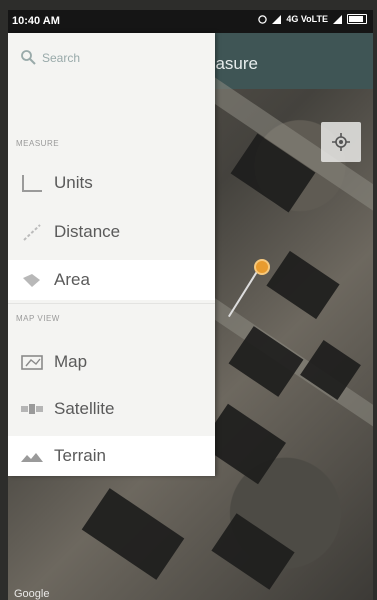 Image resolution: width=377 pixels, height=600 pixels. I want to click on section-header-map-view: MAP VIEW, so click(38, 318).